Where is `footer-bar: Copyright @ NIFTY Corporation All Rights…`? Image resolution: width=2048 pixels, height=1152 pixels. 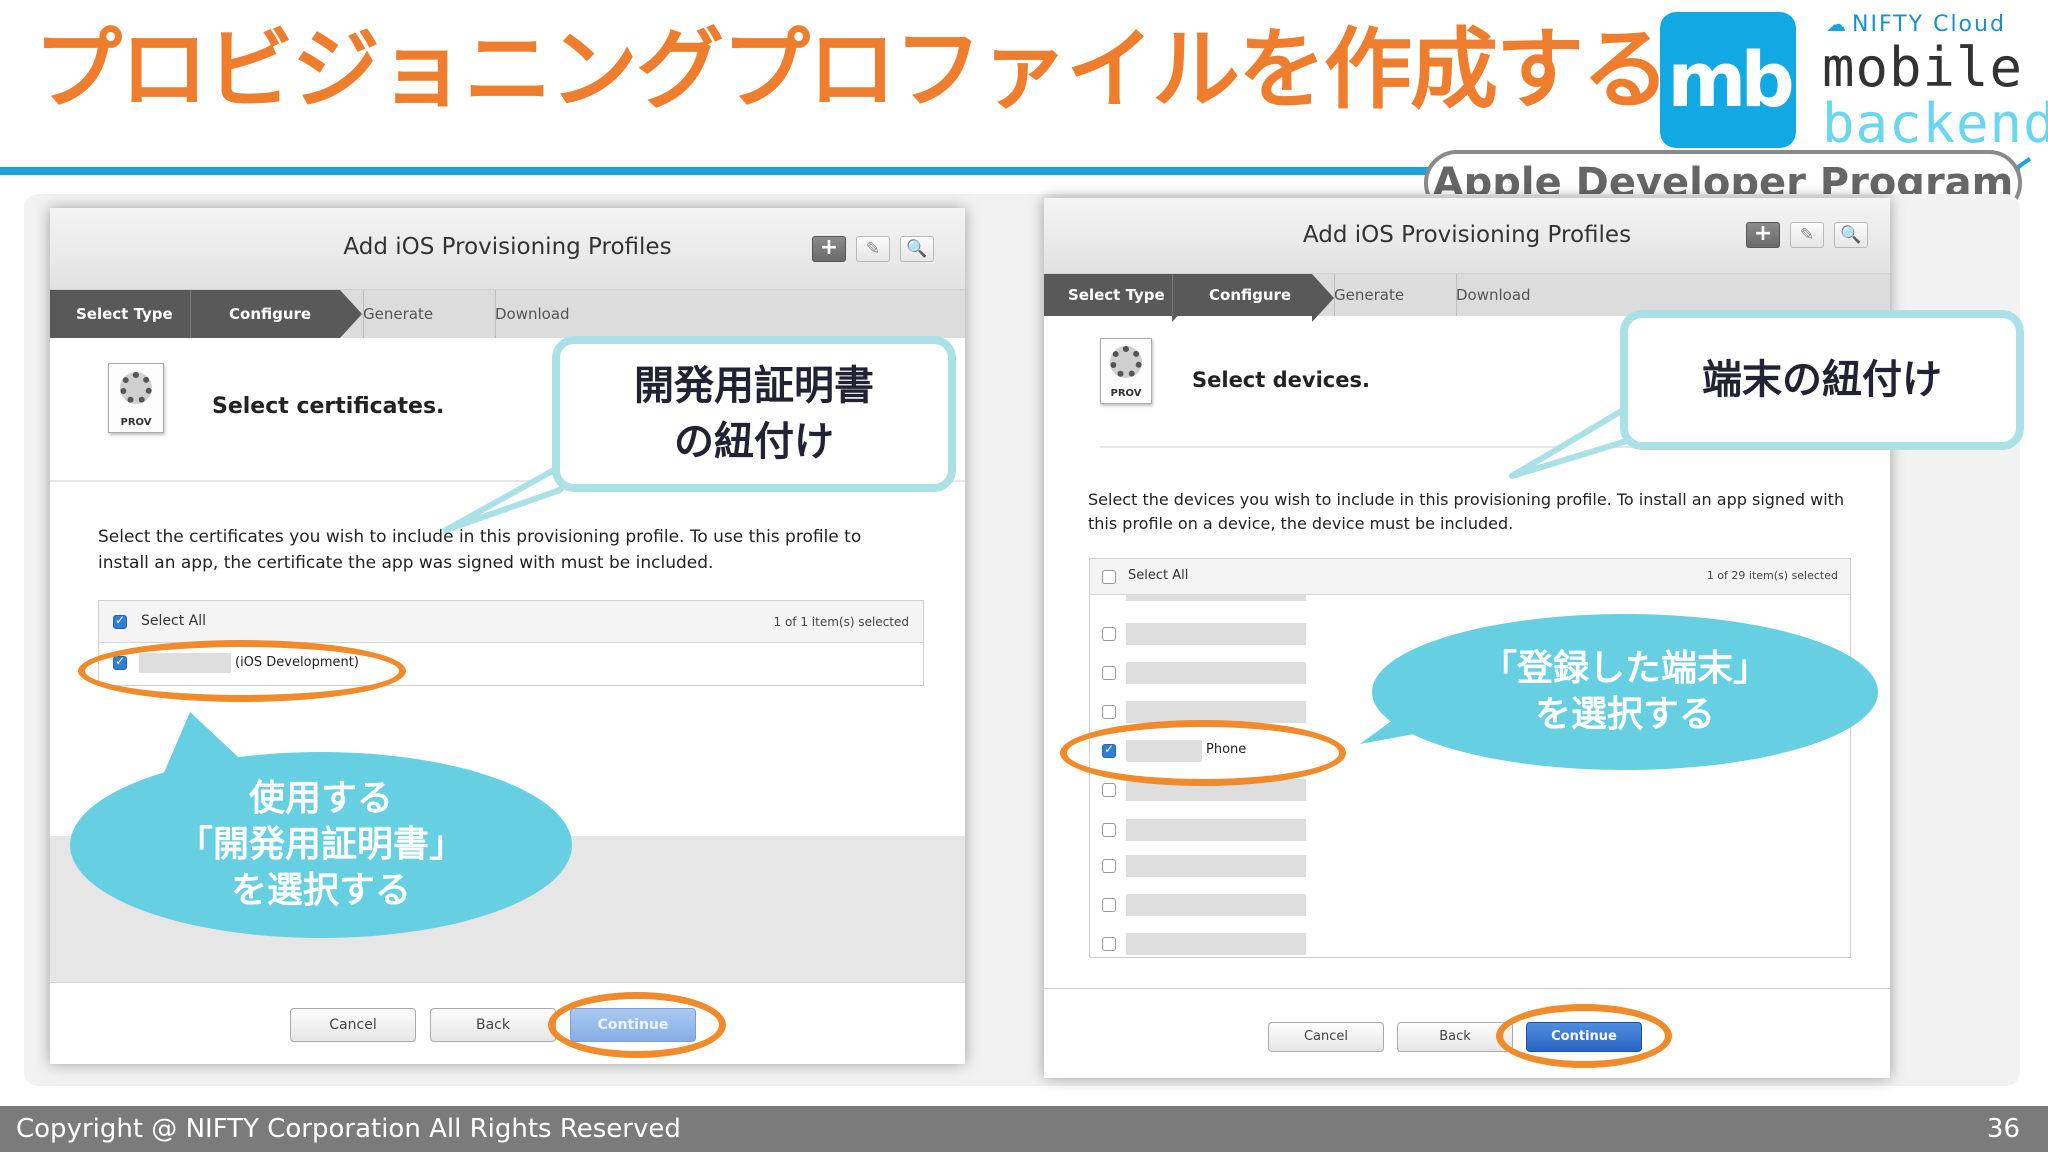
footer-bar: Copyright @ NIFTY Corporation All Rights… is located at coordinates (1024, 1129).